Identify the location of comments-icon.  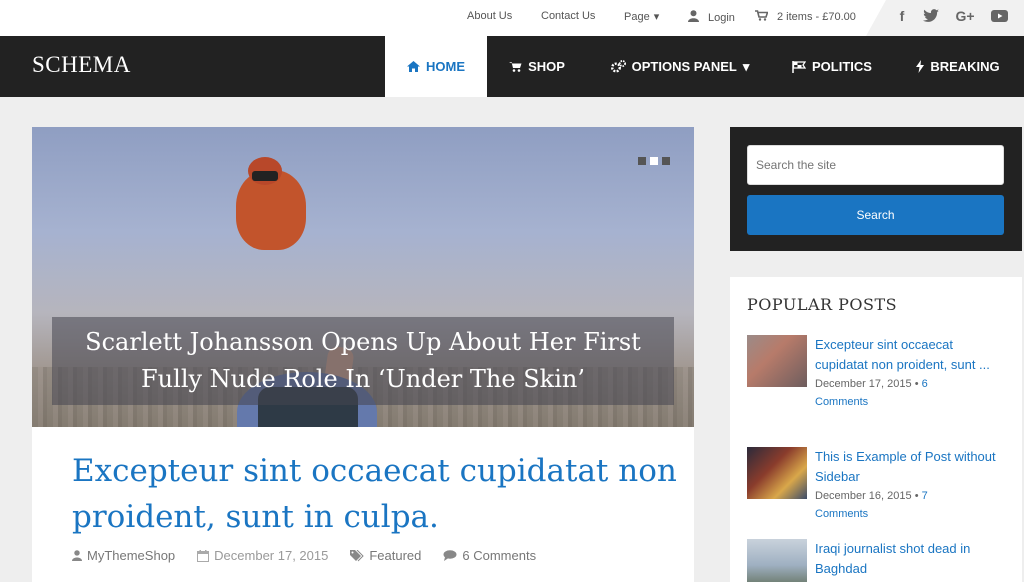
(450, 555).